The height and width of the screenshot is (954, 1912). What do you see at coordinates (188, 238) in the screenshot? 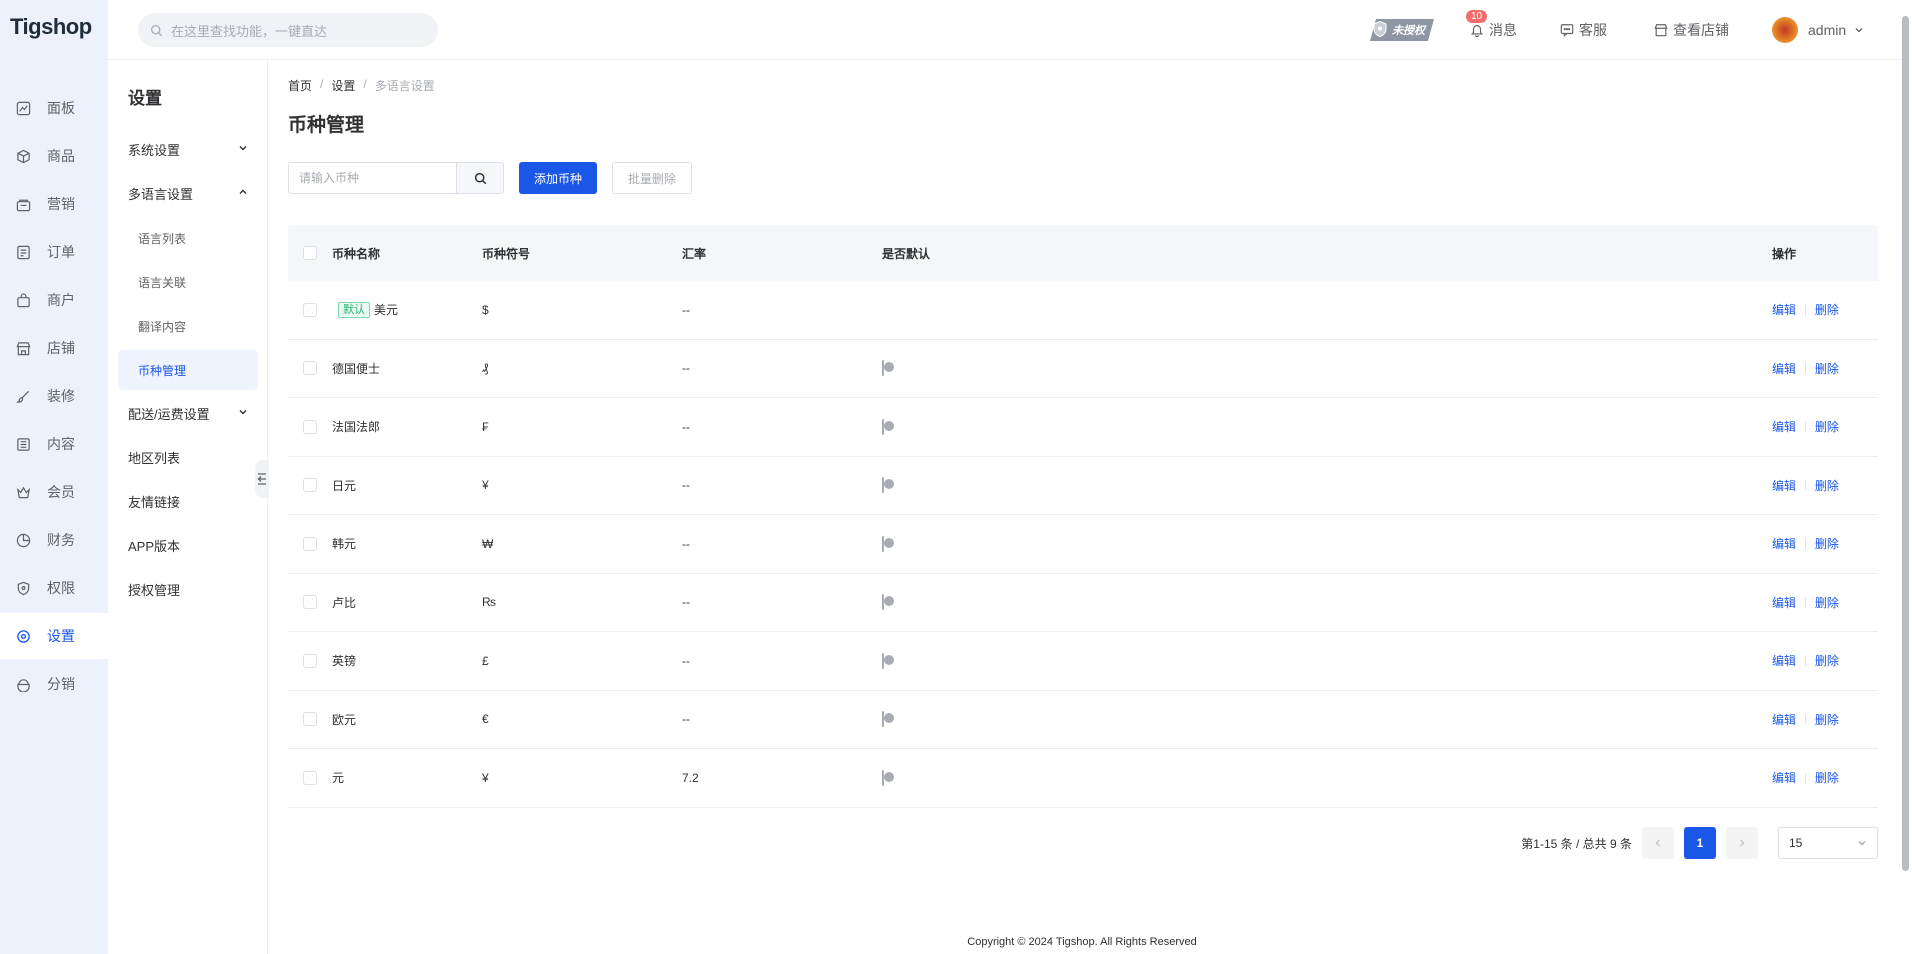
I see `subnav-item-language-list: 语言列表` at bounding box center [188, 238].